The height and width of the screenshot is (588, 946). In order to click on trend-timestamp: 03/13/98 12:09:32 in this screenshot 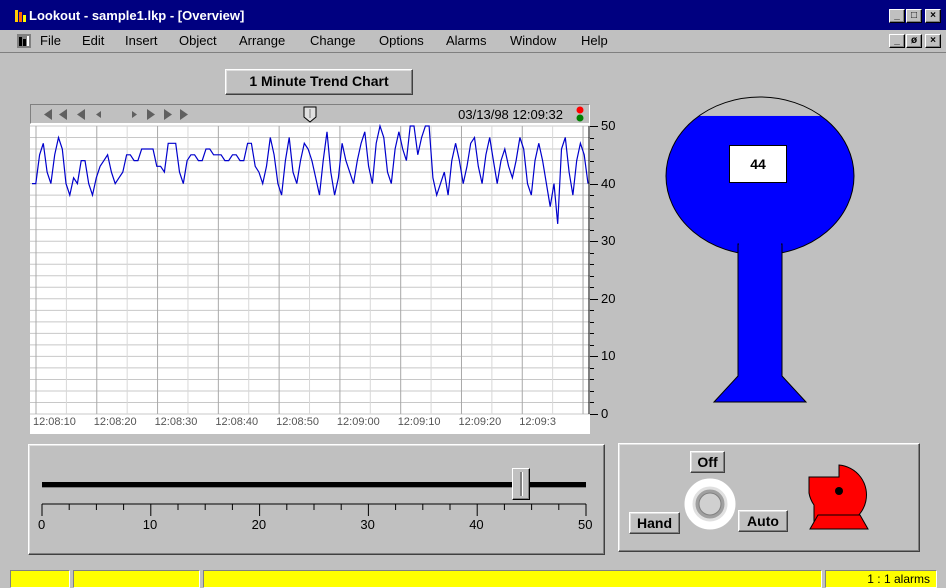, I will do `click(510, 114)`.